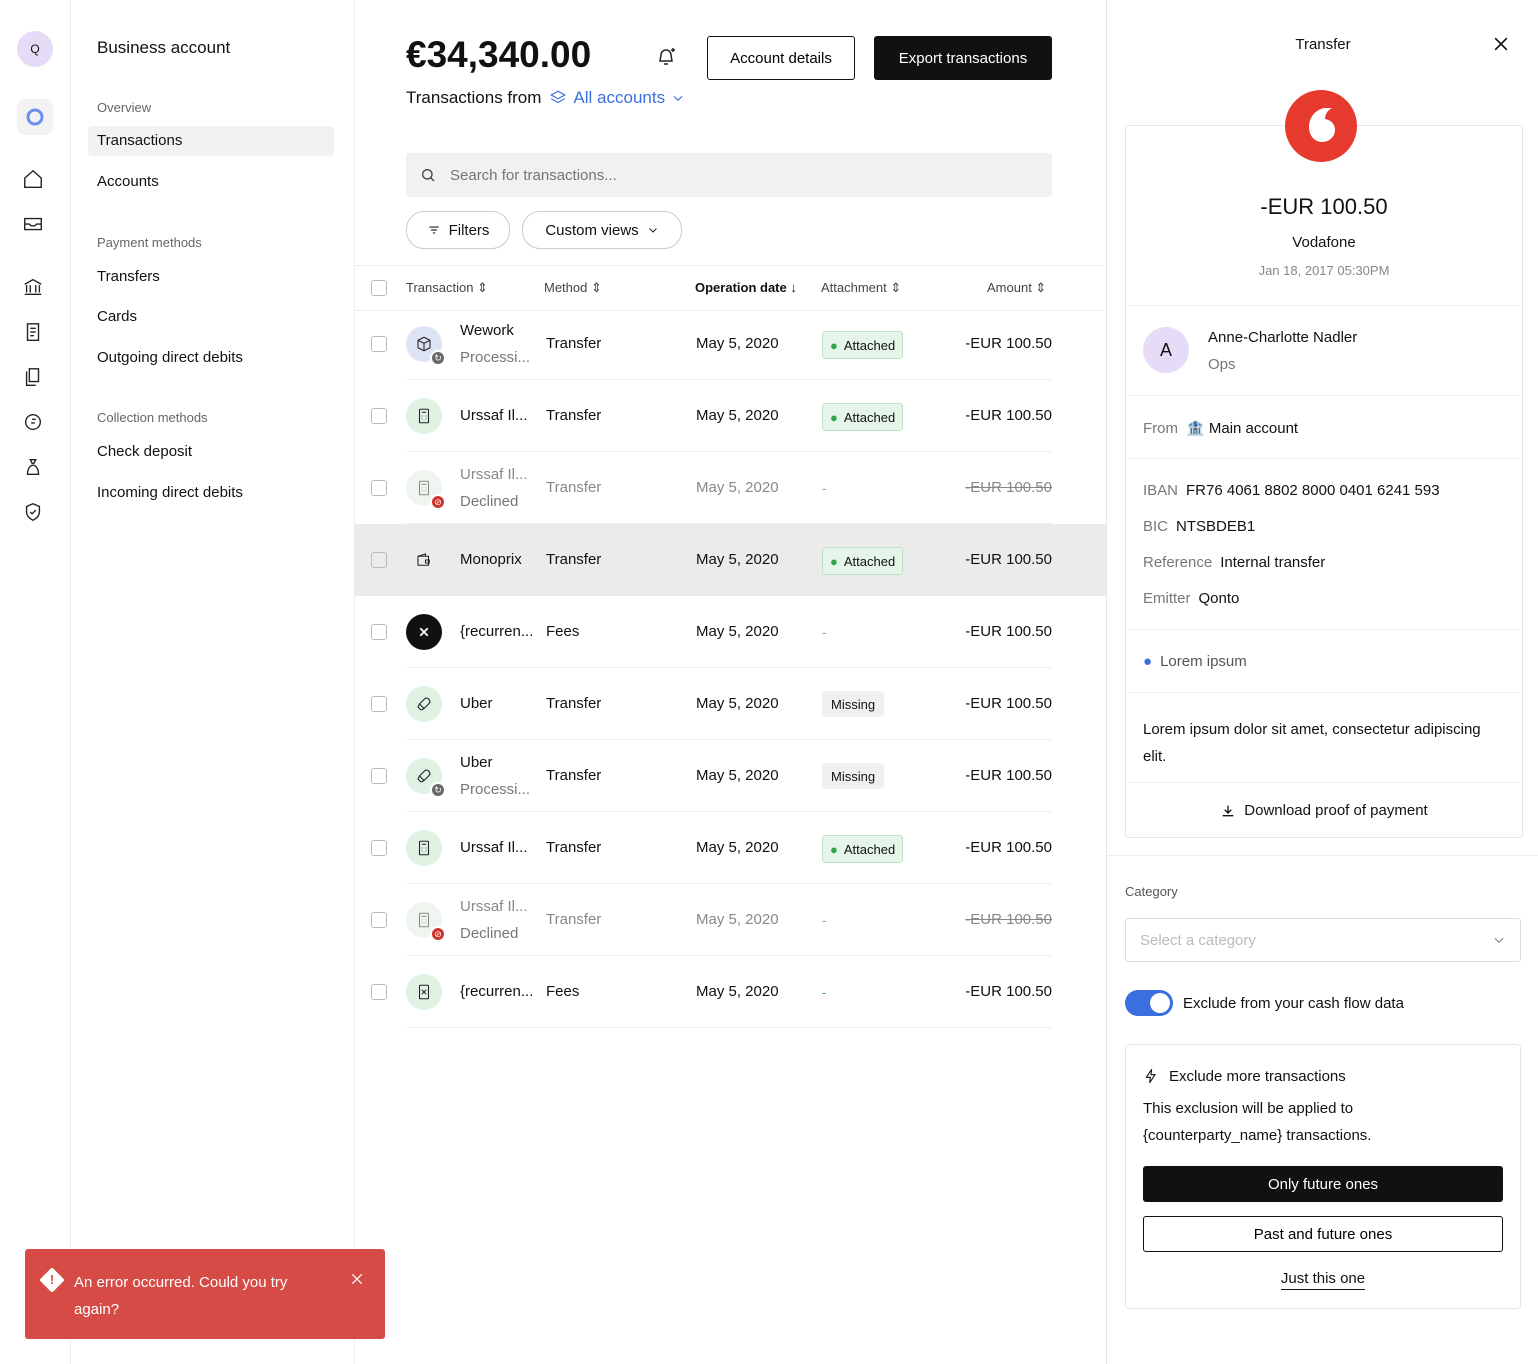  I want to click on transaction-status: Declined, so click(489, 933).